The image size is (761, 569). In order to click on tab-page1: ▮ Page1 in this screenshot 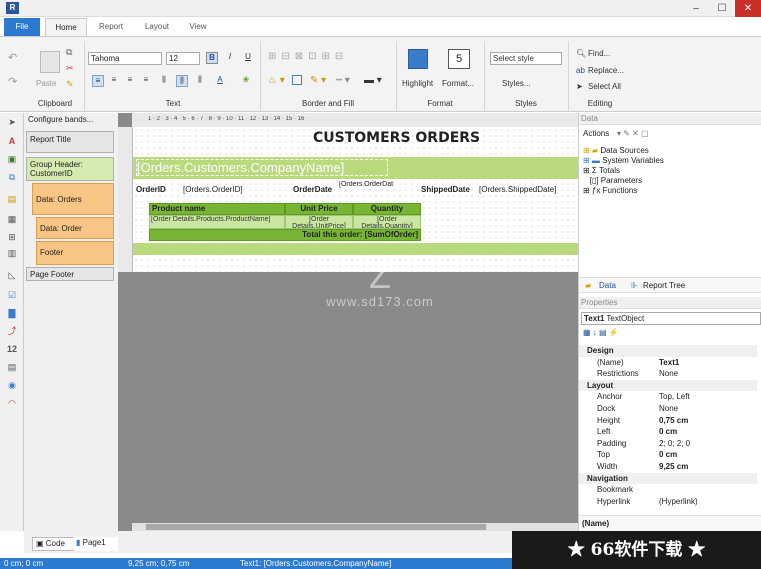, I will do `click(96, 544)`.